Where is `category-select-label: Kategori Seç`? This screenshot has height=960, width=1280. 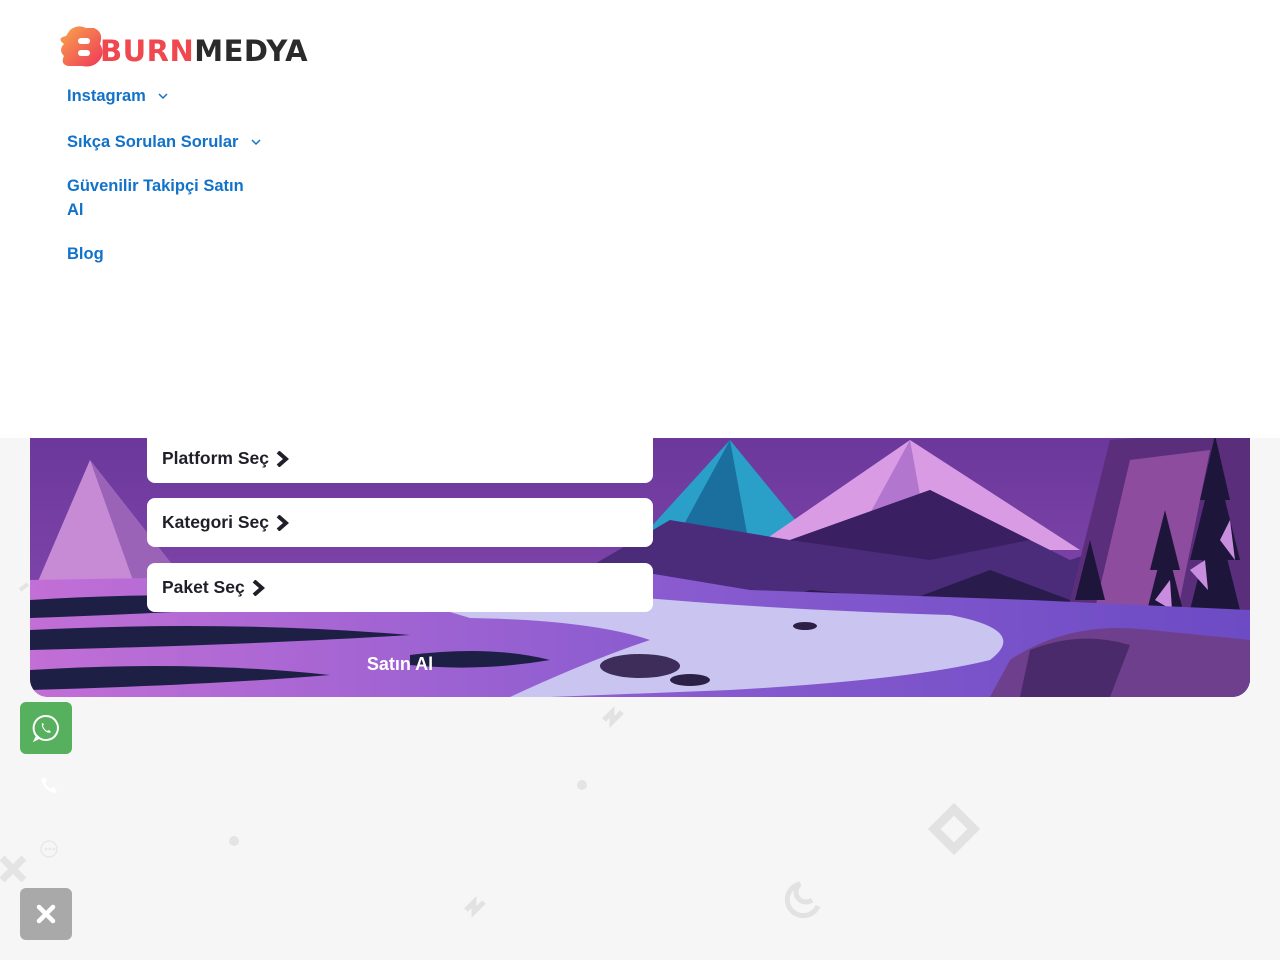 category-select-label: Kategori Seç is located at coordinates (215, 522).